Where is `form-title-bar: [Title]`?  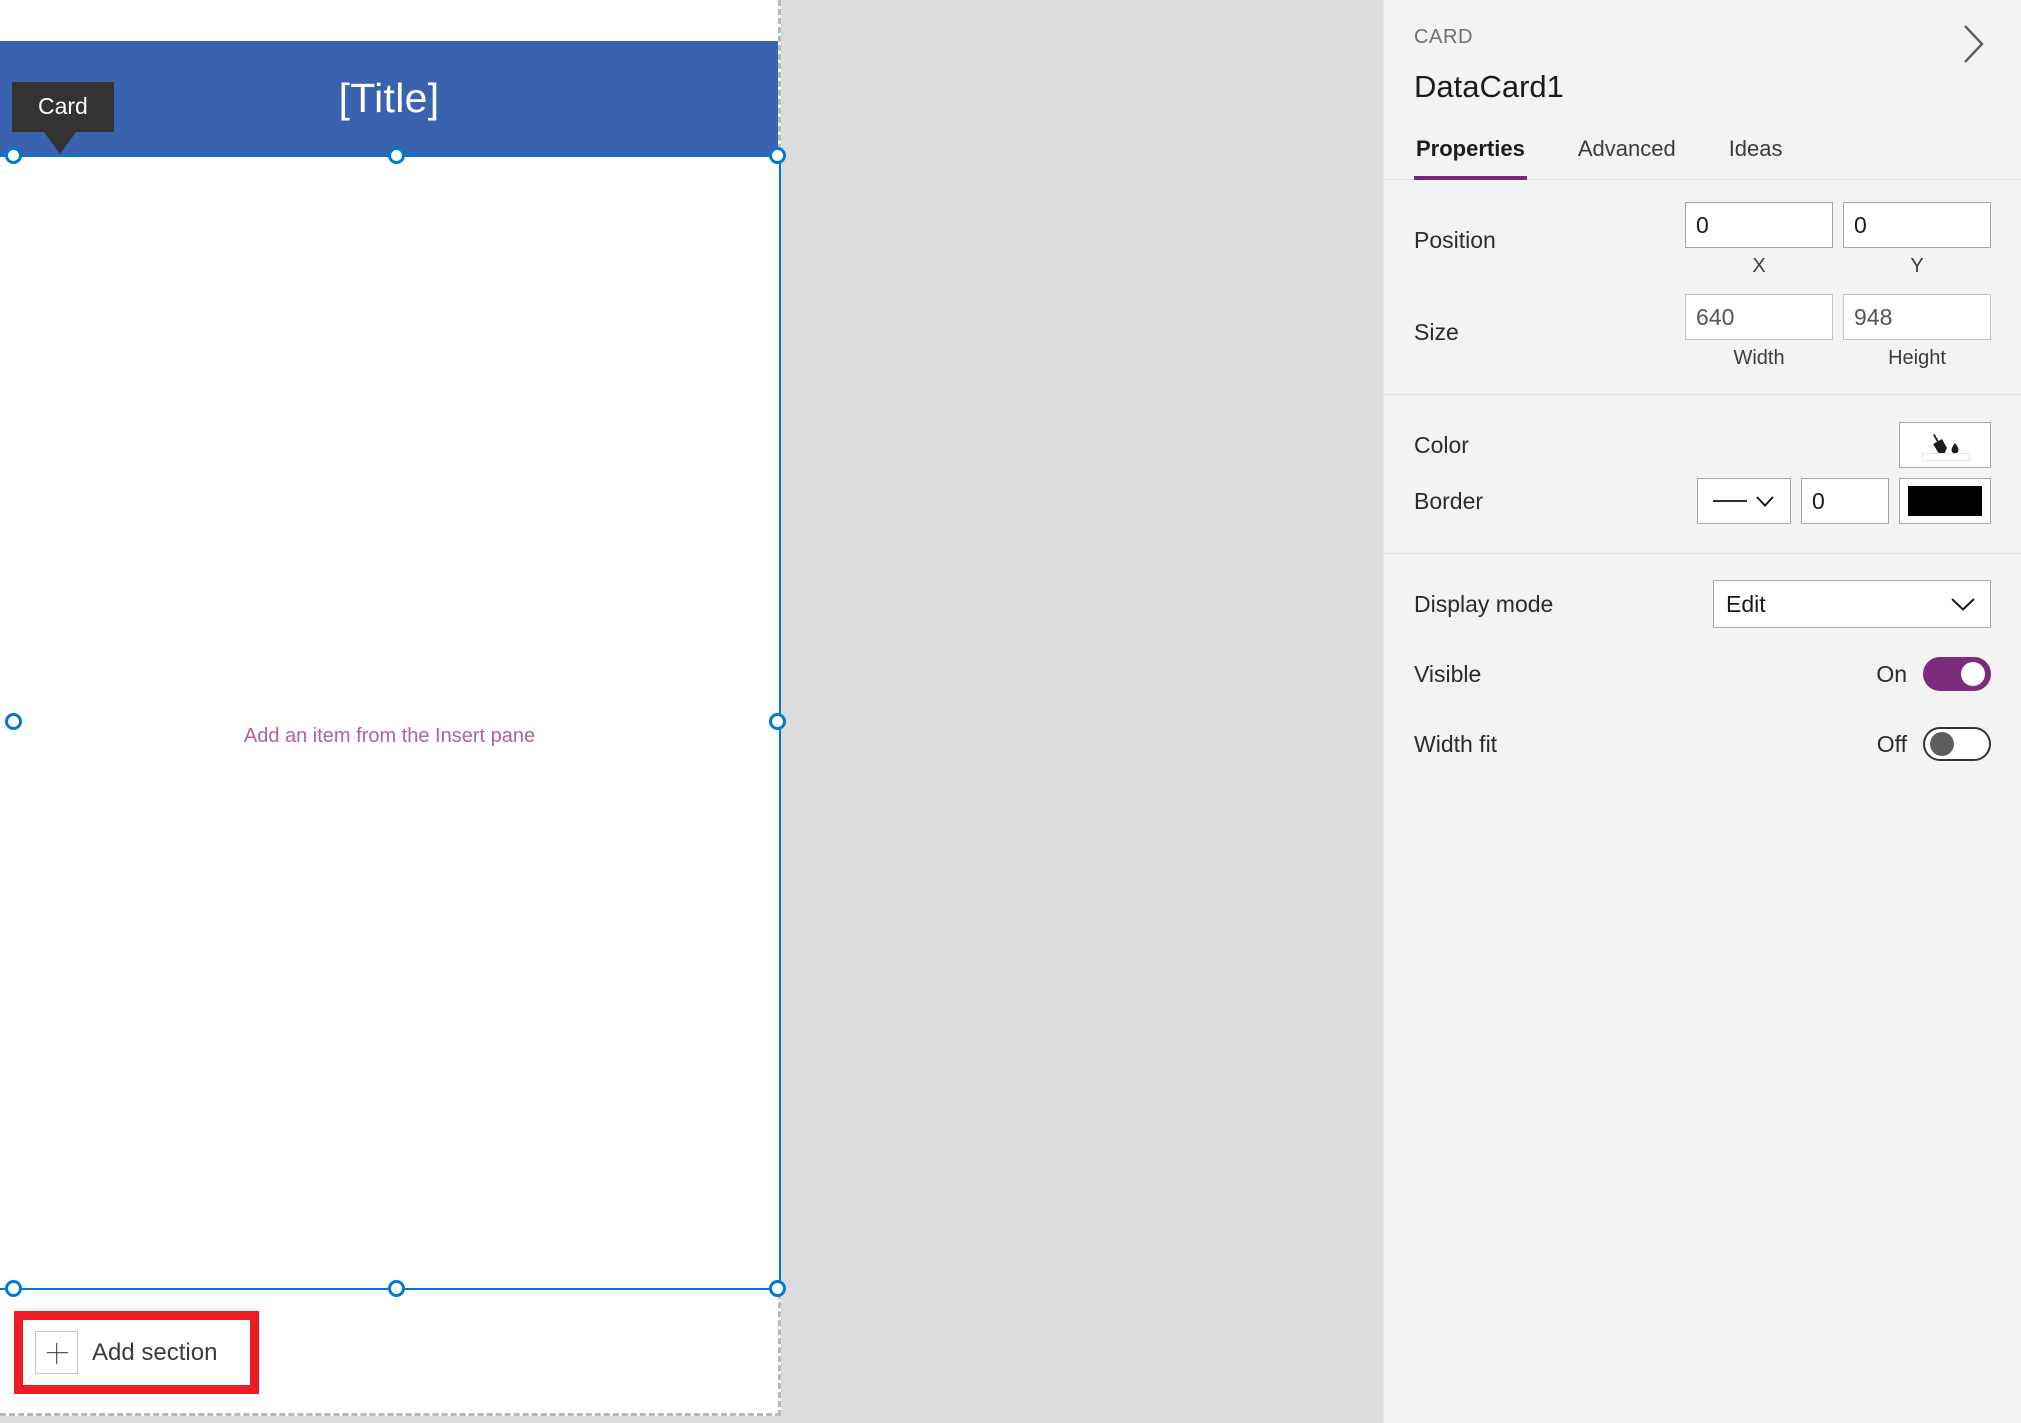
form-title-bar: [Title] is located at coordinates (389, 98).